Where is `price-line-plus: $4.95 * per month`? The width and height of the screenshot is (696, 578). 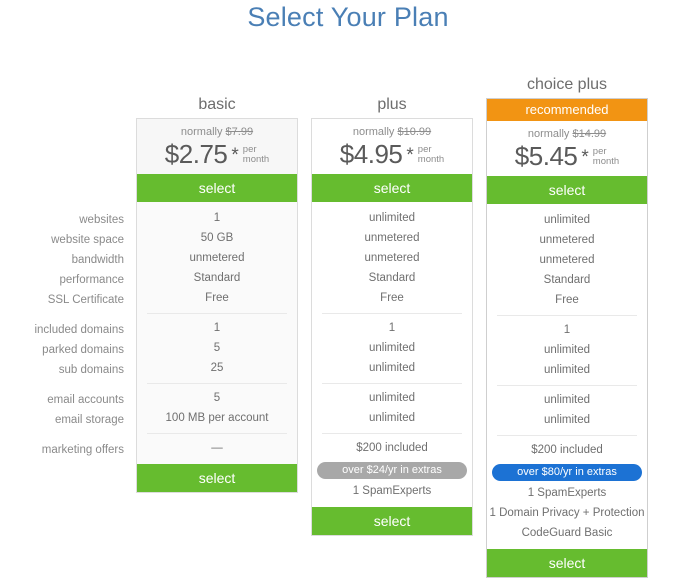 price-line-plus: $4.95 * per month is located at coordinates (392, 154).